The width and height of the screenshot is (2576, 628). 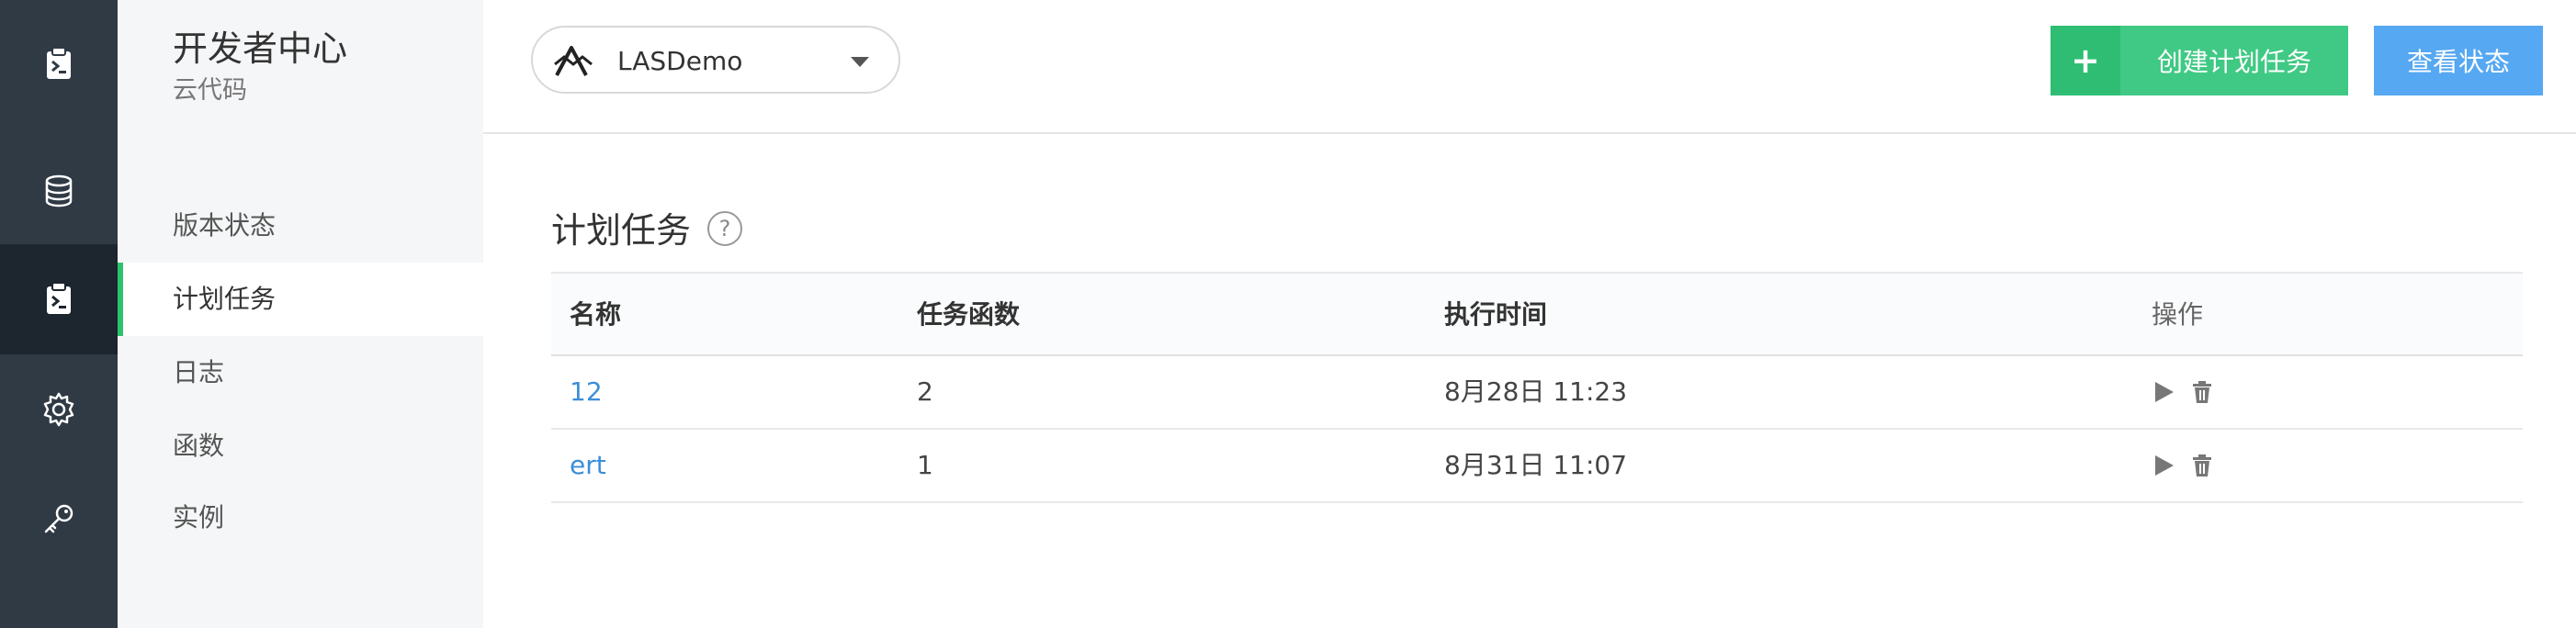 I want to click on task-name-link: ert, so click(x=588, y=465).